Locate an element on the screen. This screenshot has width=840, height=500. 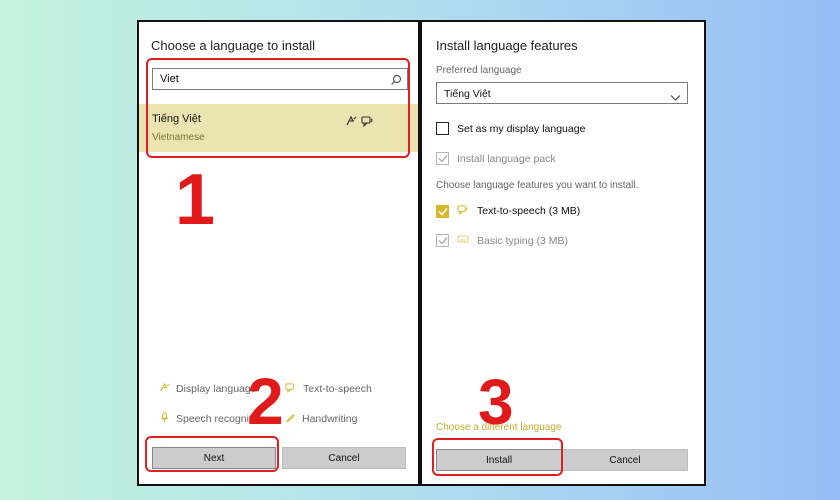
feature-display-language: Display language is located at coordinates (208, 389).